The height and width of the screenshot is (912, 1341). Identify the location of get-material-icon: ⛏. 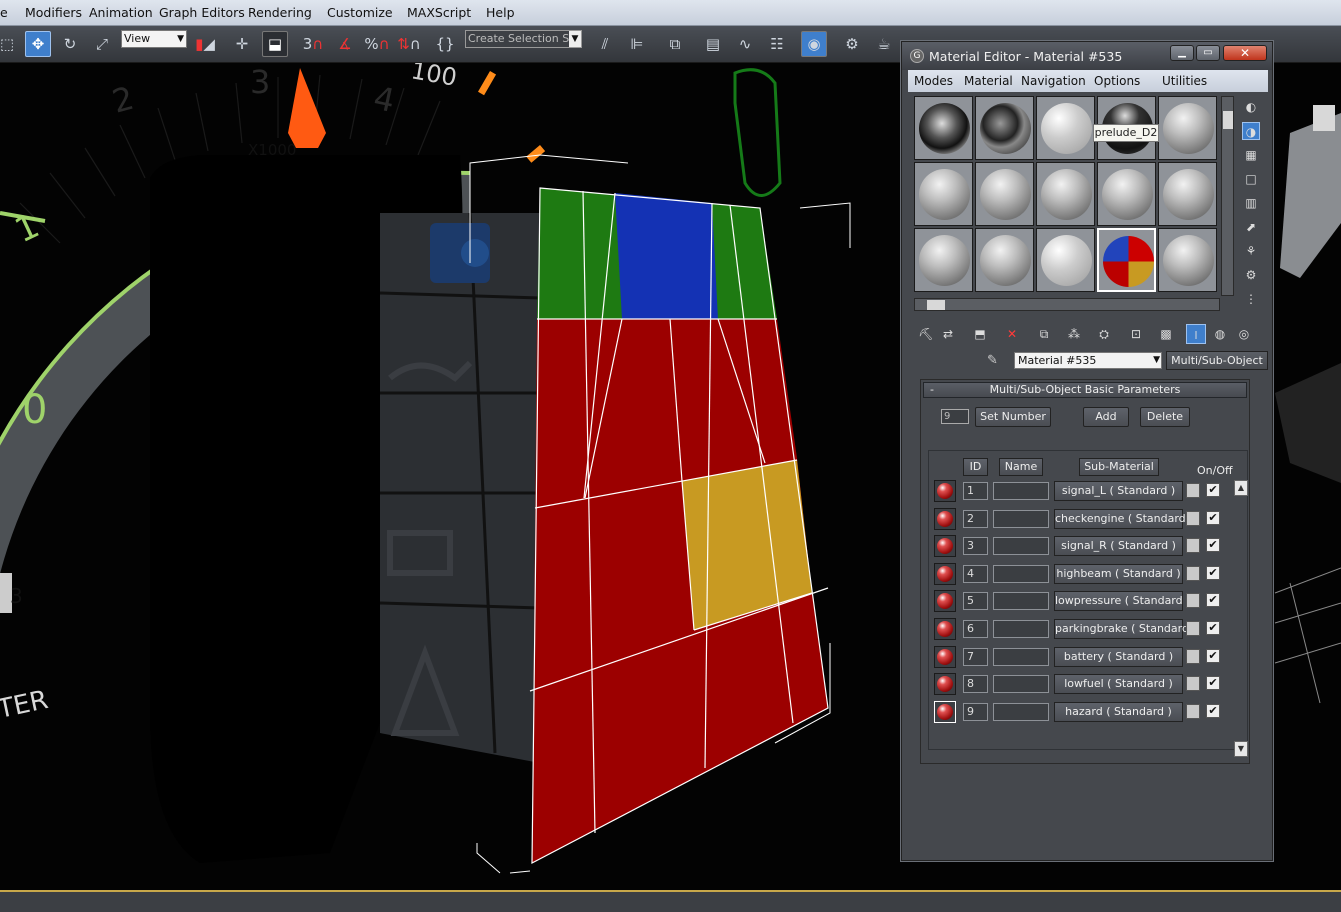
(926, 334).